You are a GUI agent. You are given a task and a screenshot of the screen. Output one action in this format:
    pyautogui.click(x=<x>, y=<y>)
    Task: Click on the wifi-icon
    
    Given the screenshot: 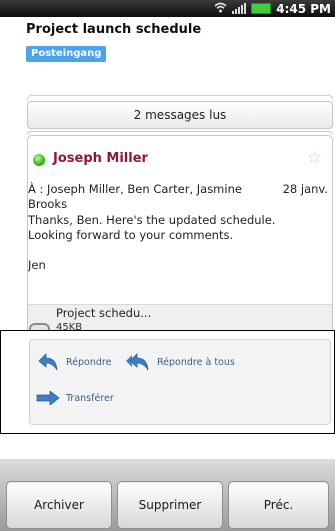 What is the action you would take?
    pyautogui.click(x=220, y=8)
    